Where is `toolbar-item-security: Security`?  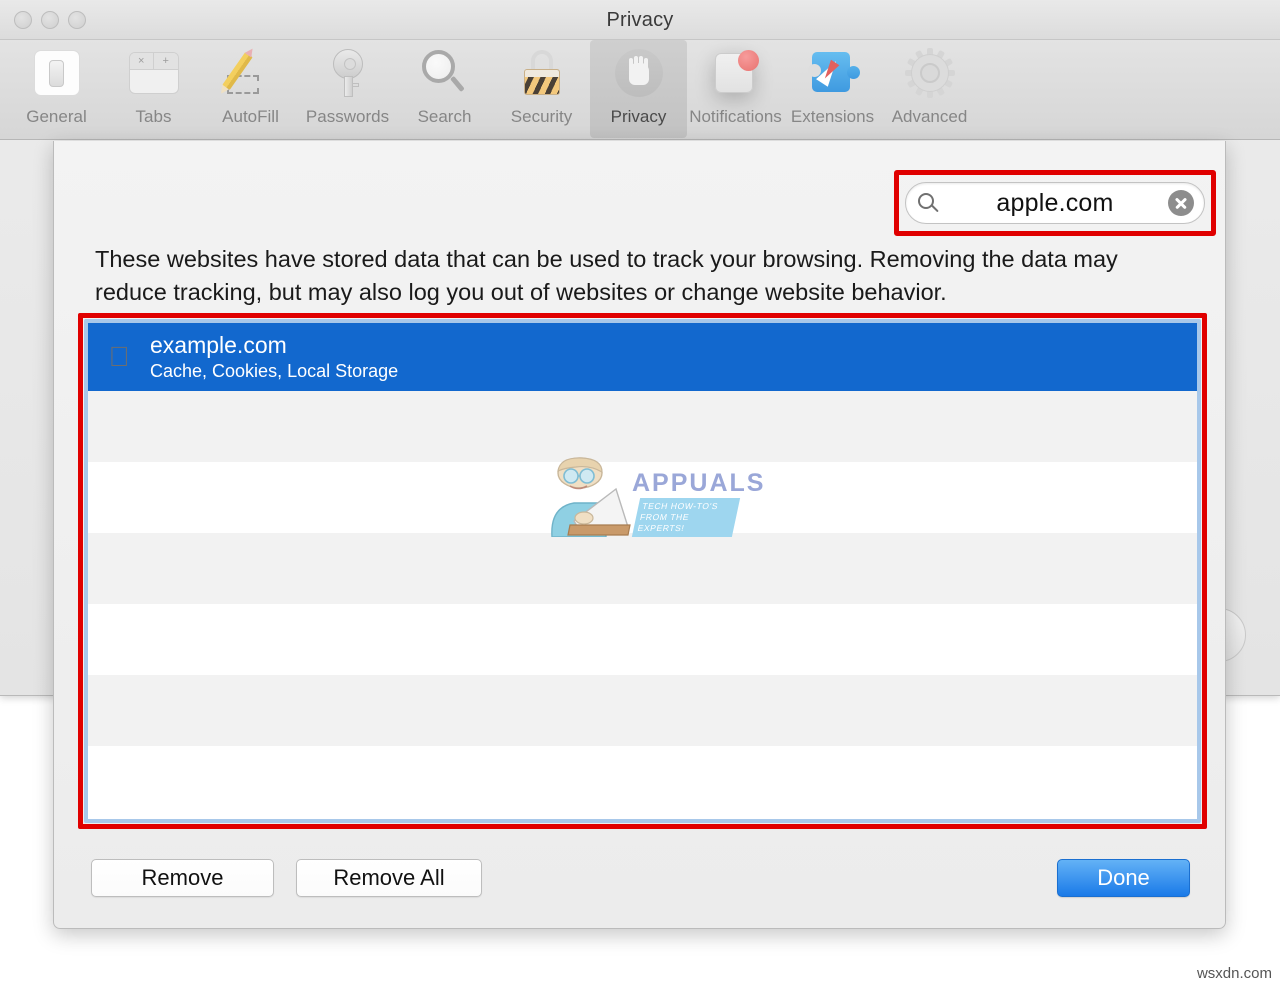 toolbar-item-security: Security is located at coordinates (541, 89).